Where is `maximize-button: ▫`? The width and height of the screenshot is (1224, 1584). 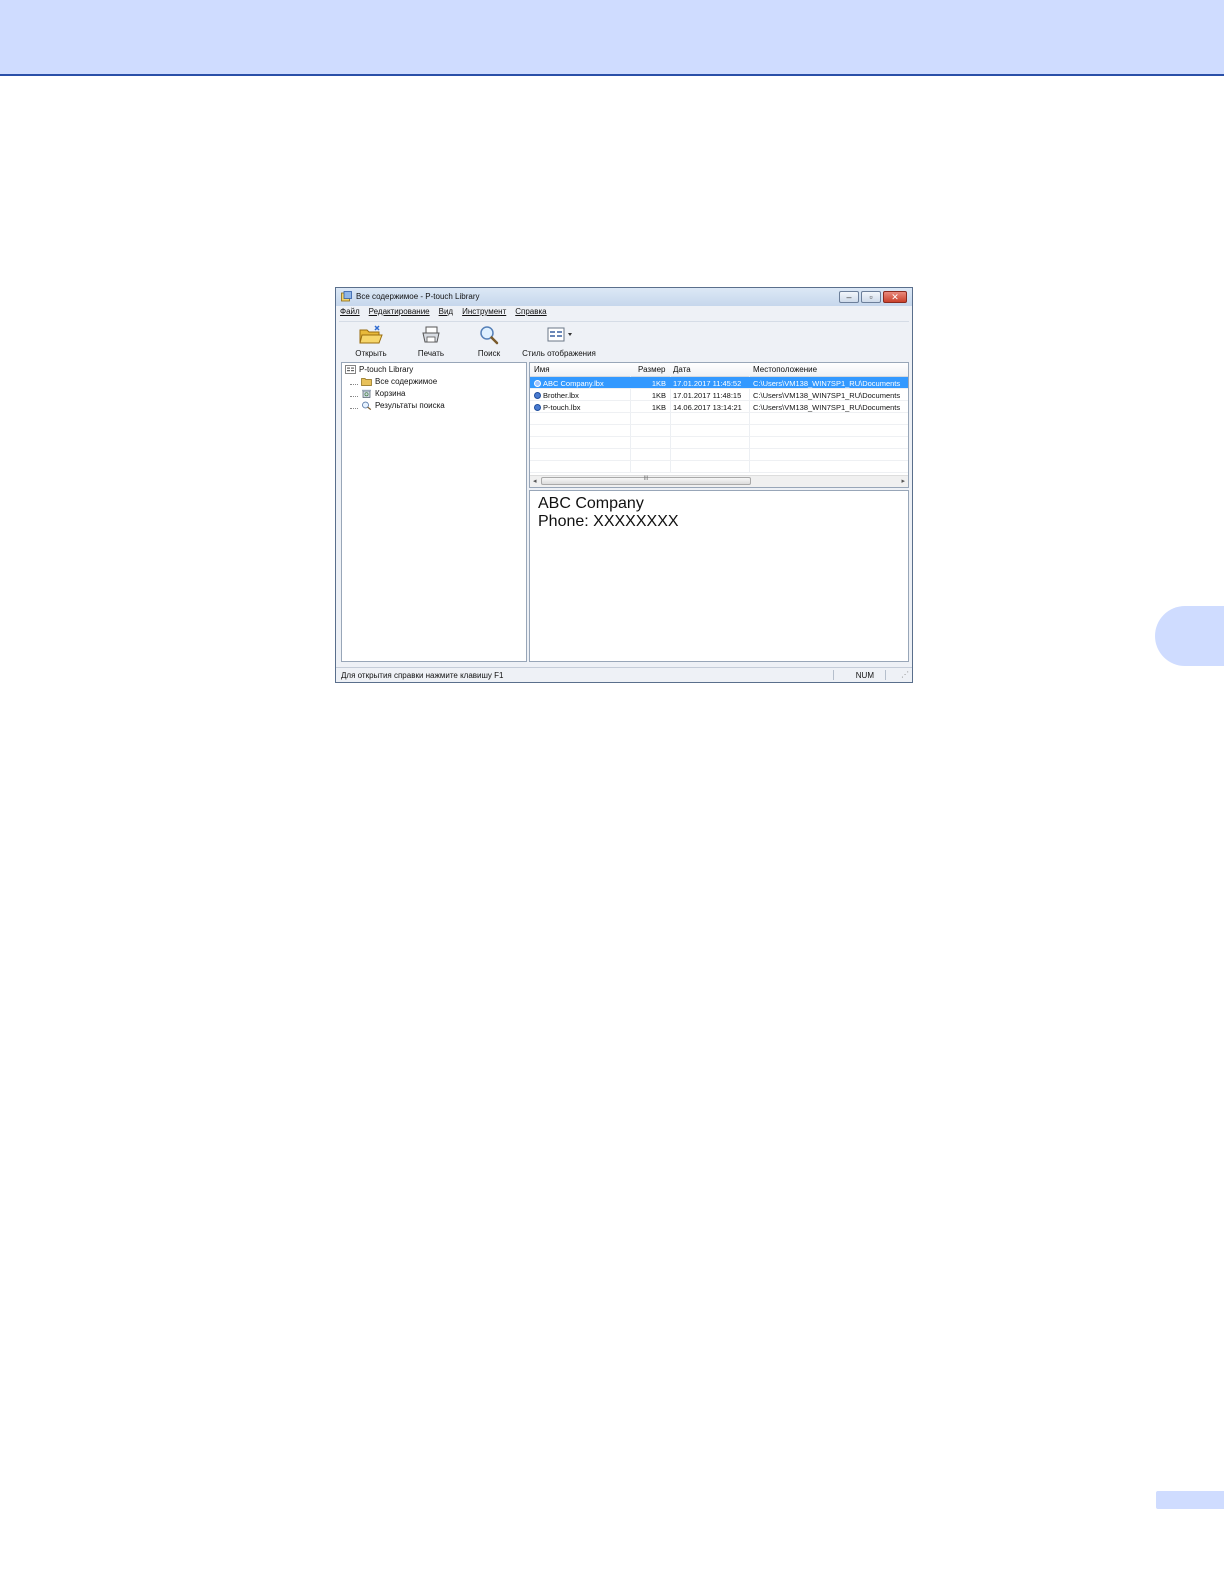
maximize-button: ▫ is located at coordinates (871, 297).